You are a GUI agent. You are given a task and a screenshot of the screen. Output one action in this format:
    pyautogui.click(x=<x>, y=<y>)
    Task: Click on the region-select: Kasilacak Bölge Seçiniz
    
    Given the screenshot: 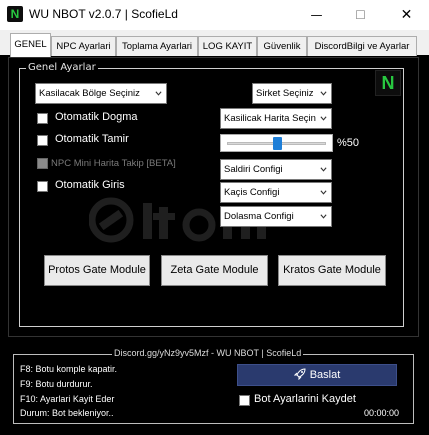 What is the action you would take?
    pyautogui.click(x=101, y=93)
    